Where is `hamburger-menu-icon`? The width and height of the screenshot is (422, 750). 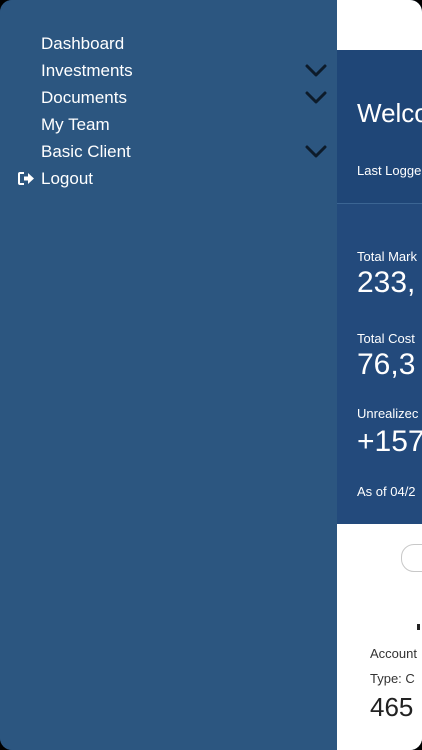 hamburger-menu-icon is located at coordinates (373, 28).